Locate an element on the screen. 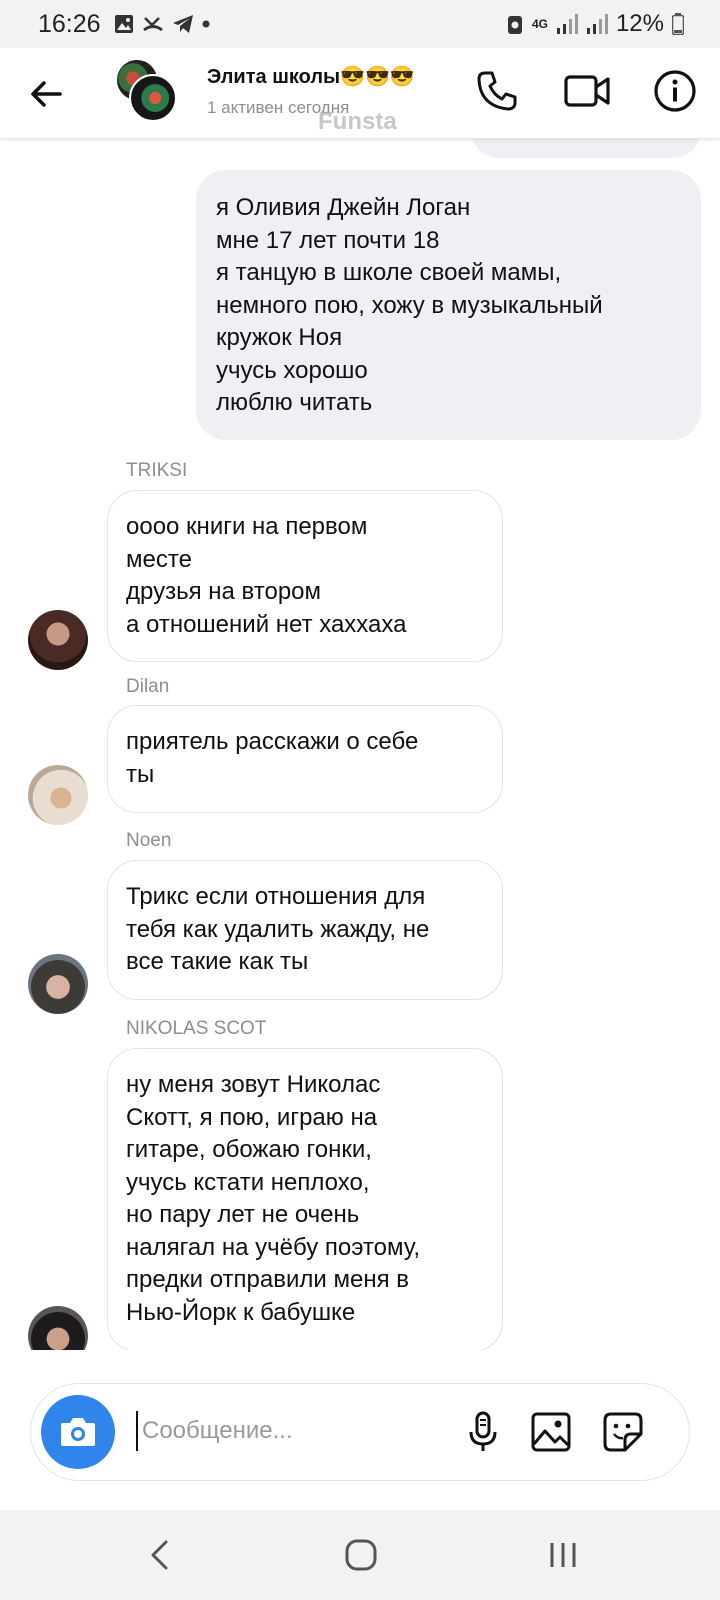 The width and height of the screenshot is (720, 1600). signal-icon is located at coordinates (567, 24).